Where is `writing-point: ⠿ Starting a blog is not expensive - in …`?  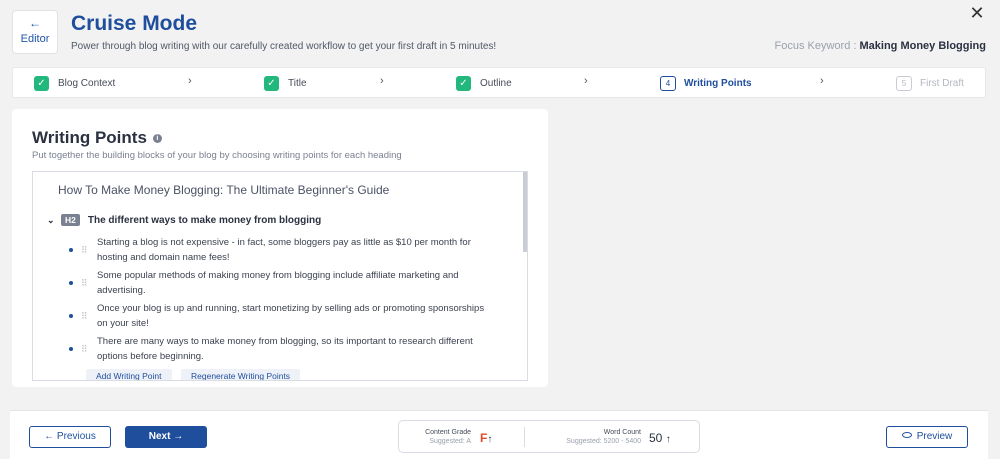 writing-point: ⠿ Starting a blog is not expensive - in … is located at coordinates (284, 250).